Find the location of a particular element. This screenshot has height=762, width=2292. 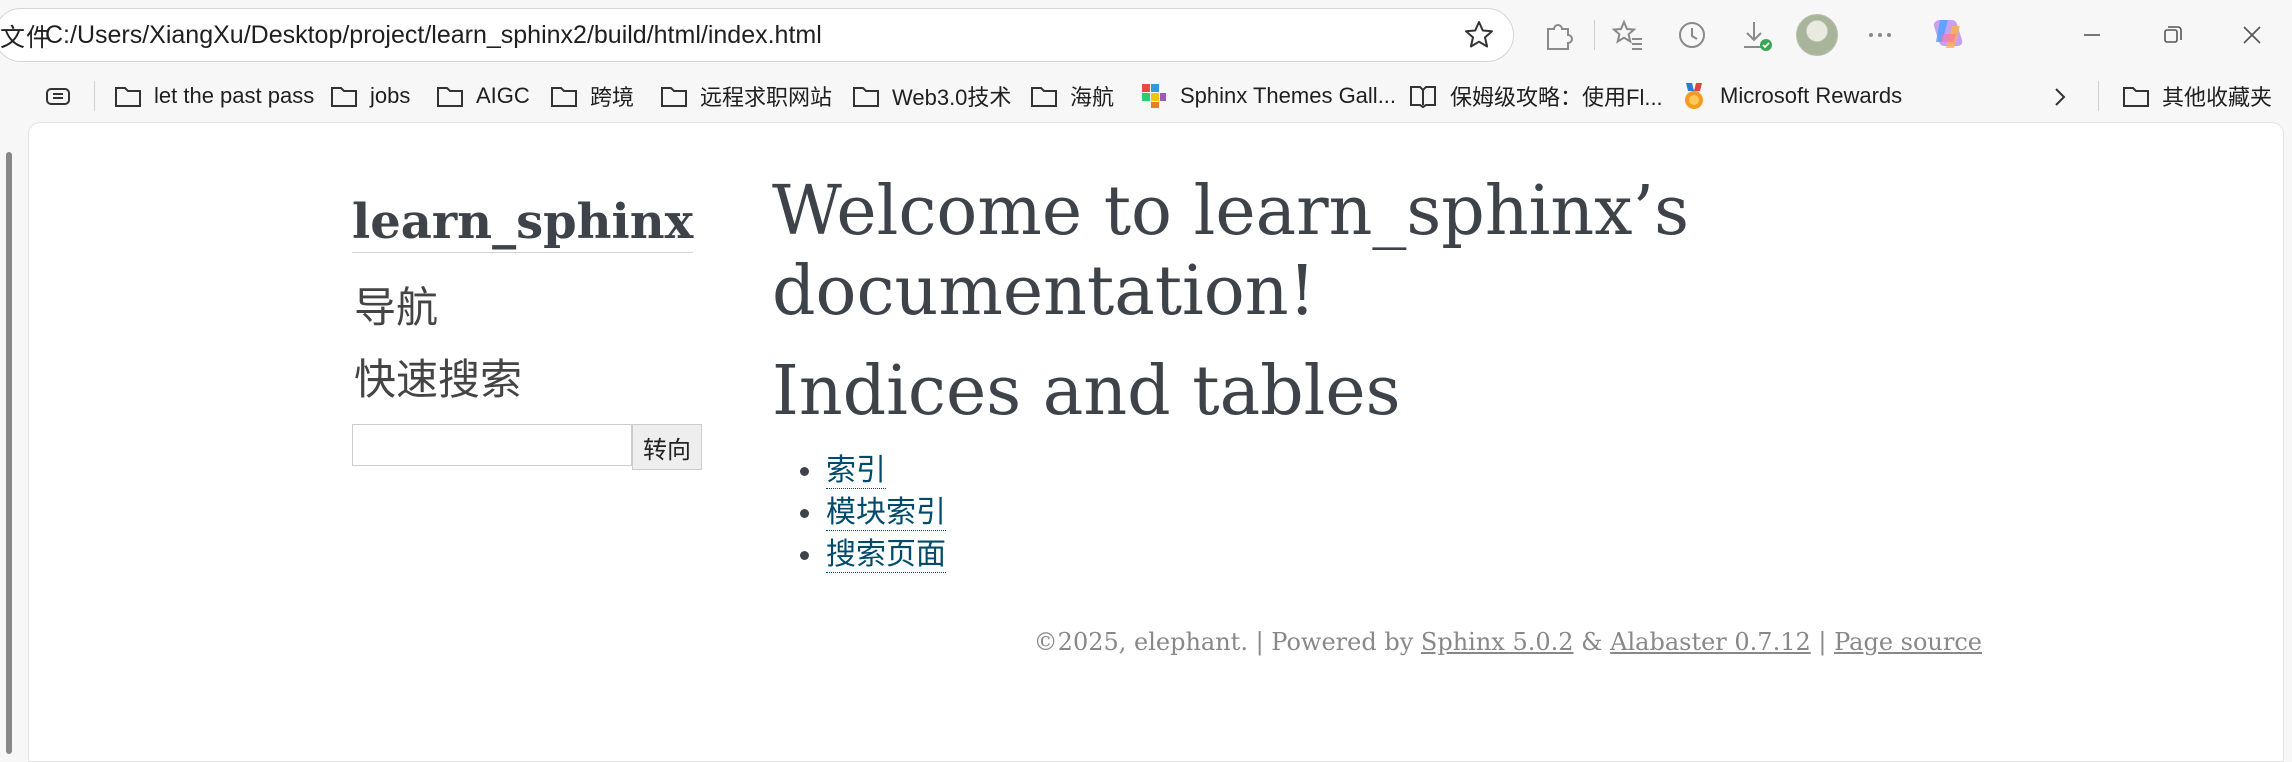

page-source-link: Page source is located at coordinates (1908, 642).